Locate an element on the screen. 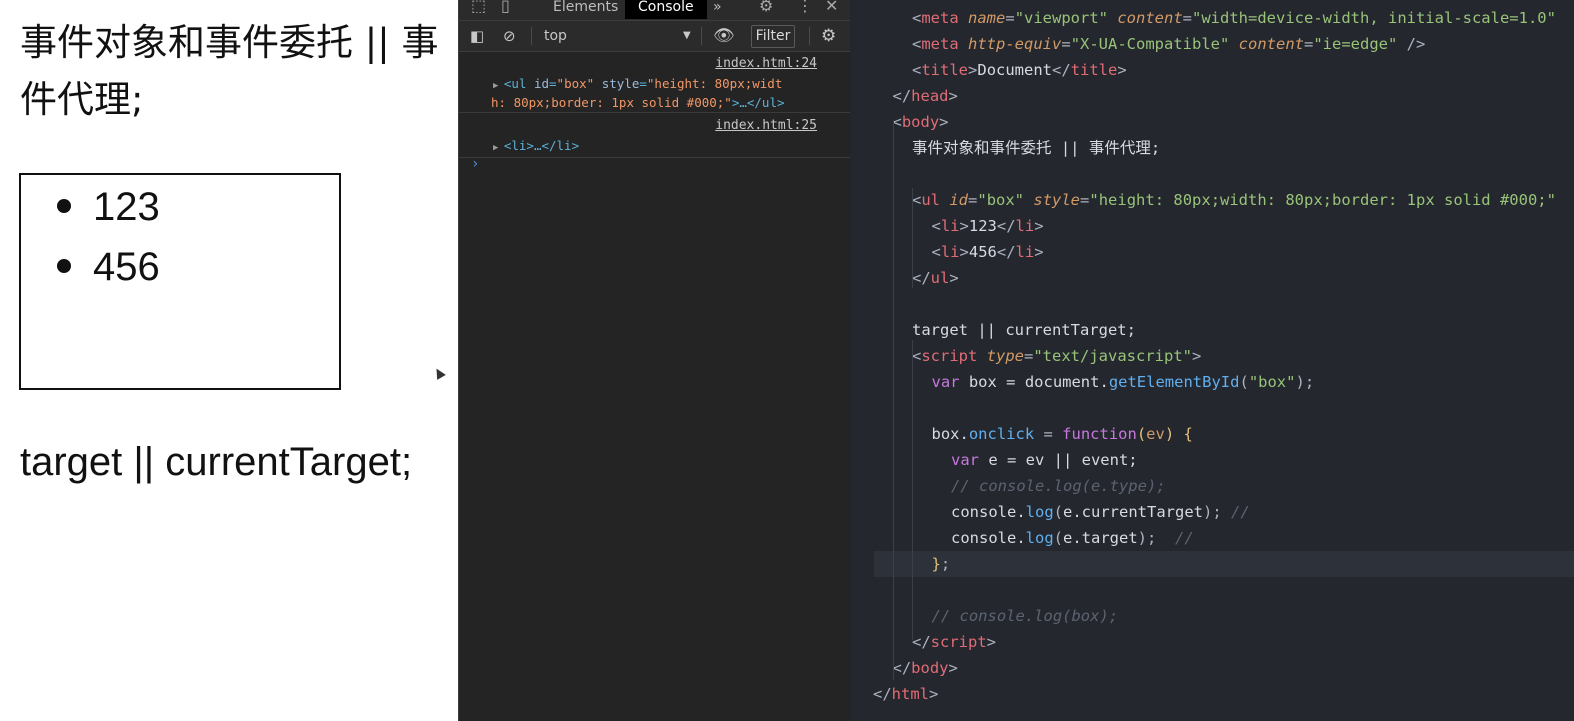 The height and width of the screenshot is (721, 1574). devtools-tab-bar: ⬚ ▯ Elements Console » ⚙ ⋮ ✕ is located at coordinates (655, 10).